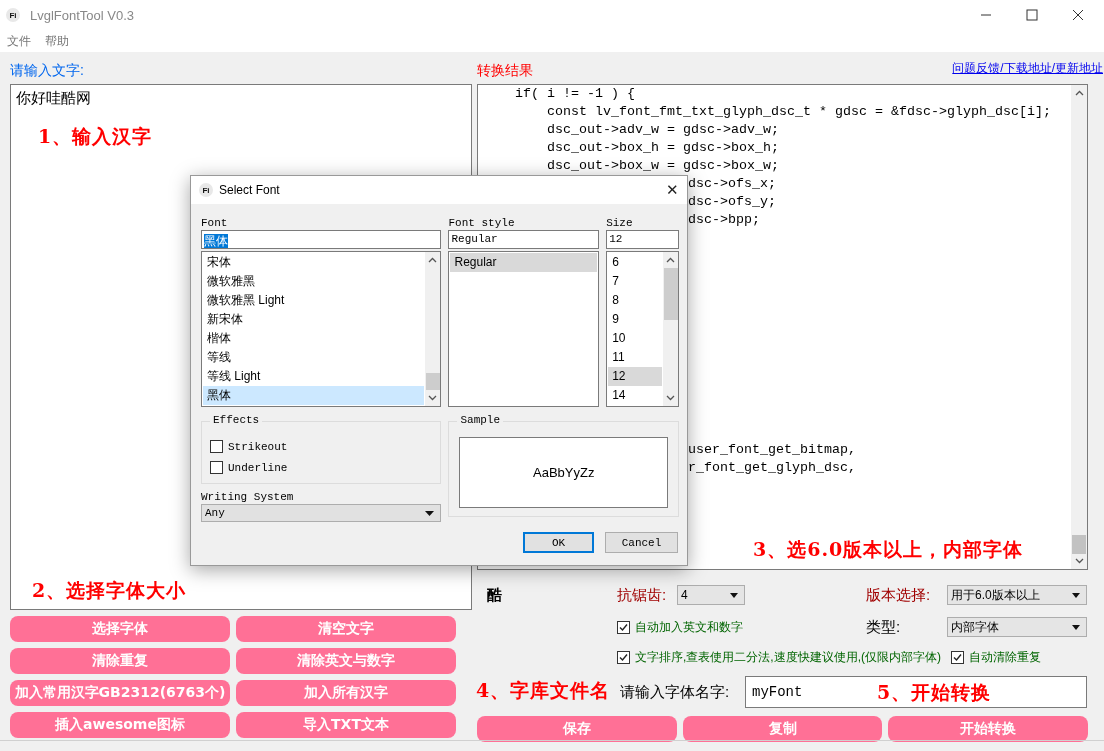  What do you see at coordinates (772, 468) in the screenshot?
I see `code-line: r_font_get_glyph_dsc,` at bounding box center [772, 468].